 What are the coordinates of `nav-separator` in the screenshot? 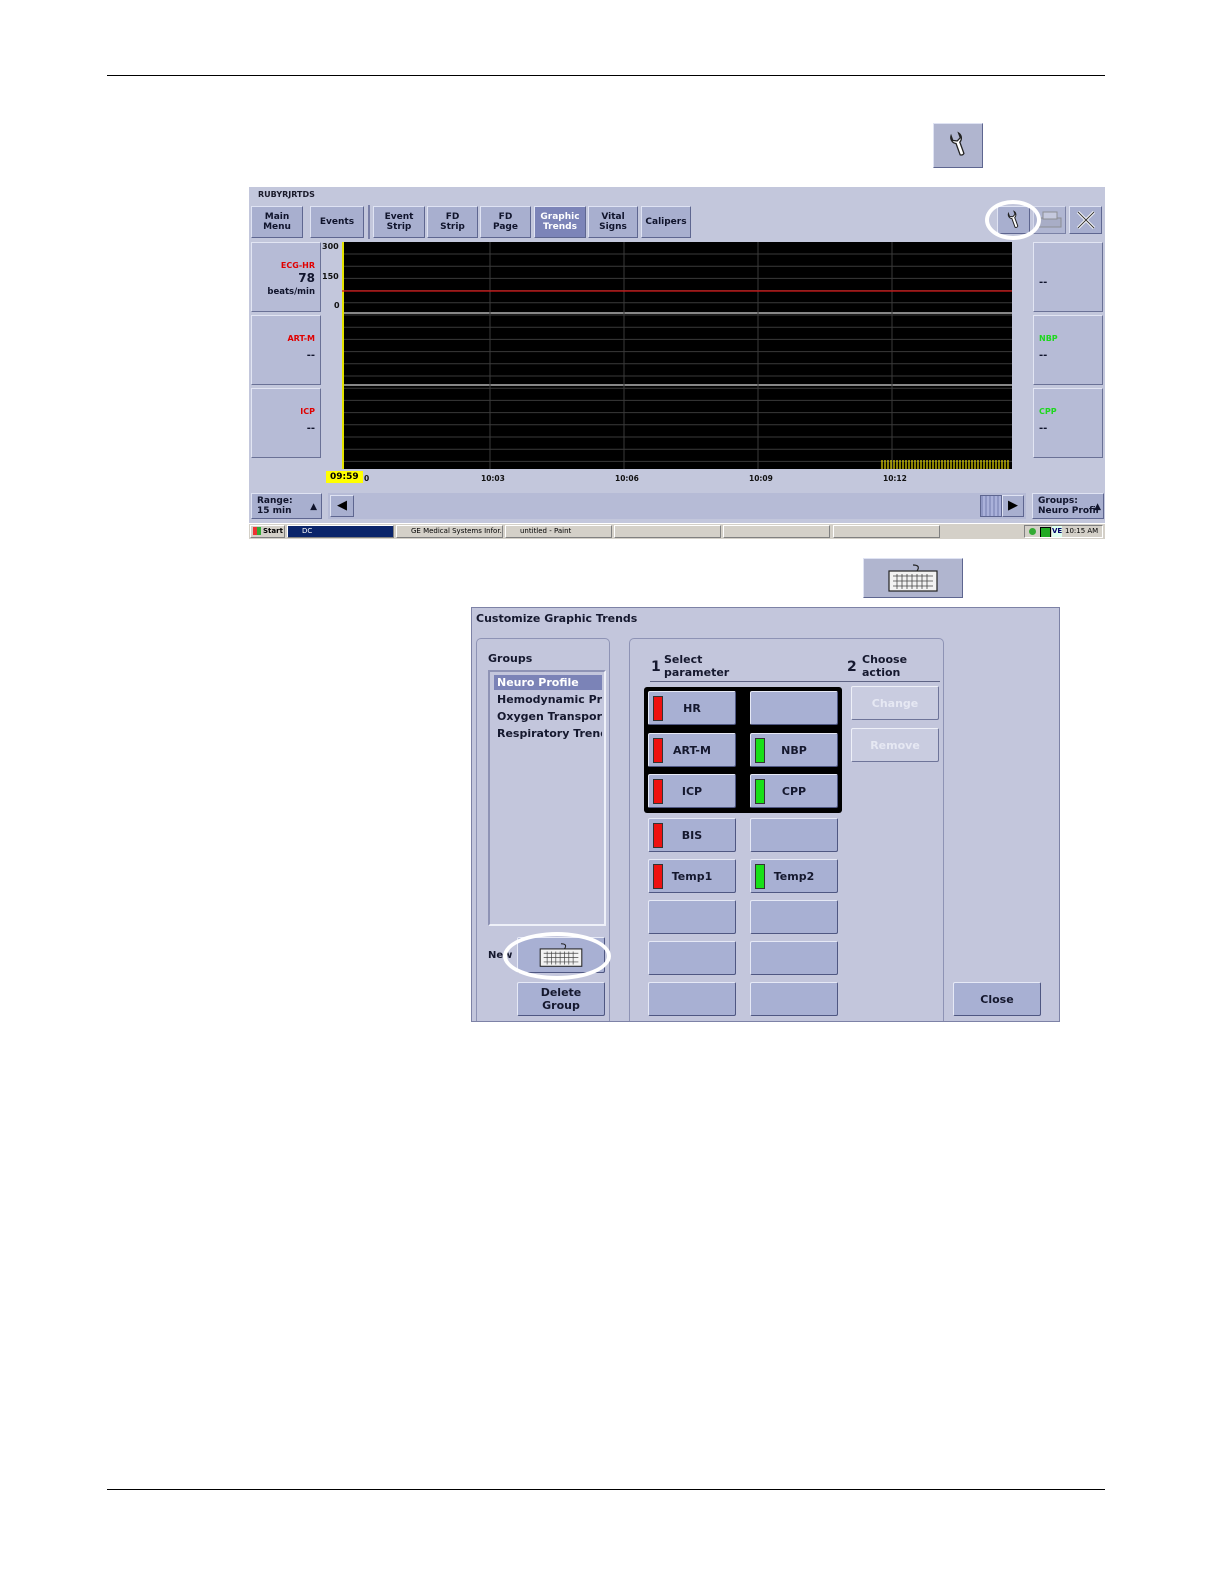 It's located at (369, 222).